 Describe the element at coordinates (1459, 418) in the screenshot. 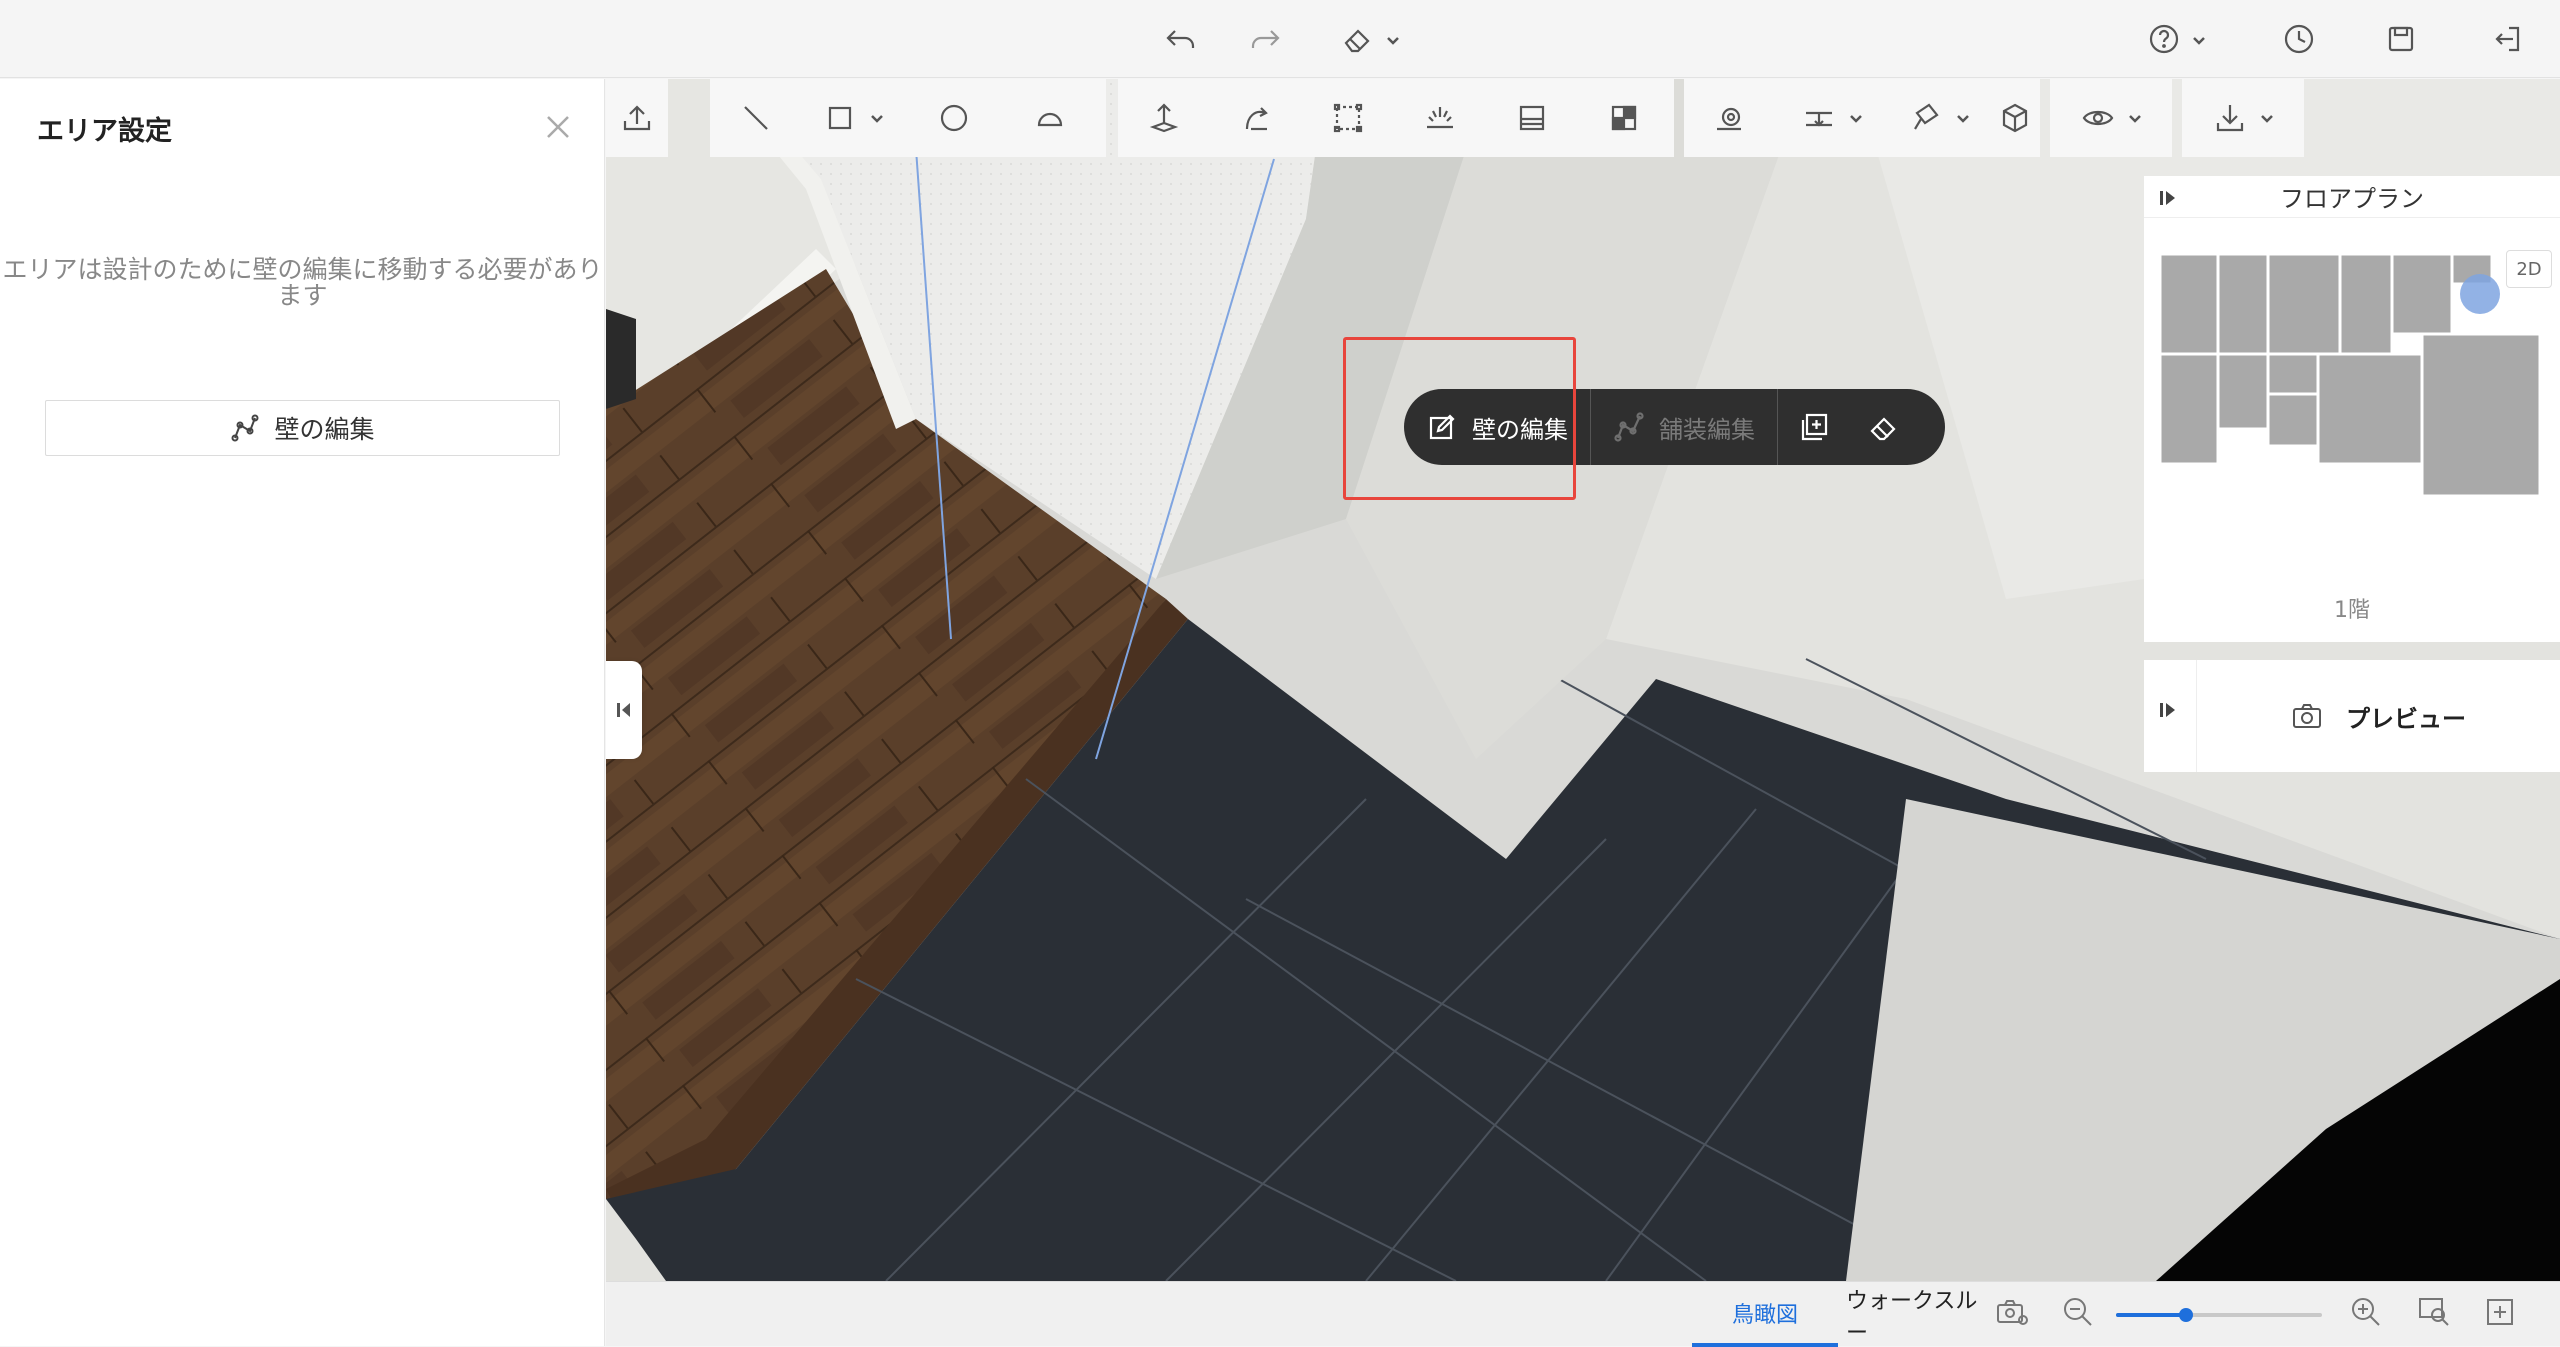

I see `highlight-box` at that location.